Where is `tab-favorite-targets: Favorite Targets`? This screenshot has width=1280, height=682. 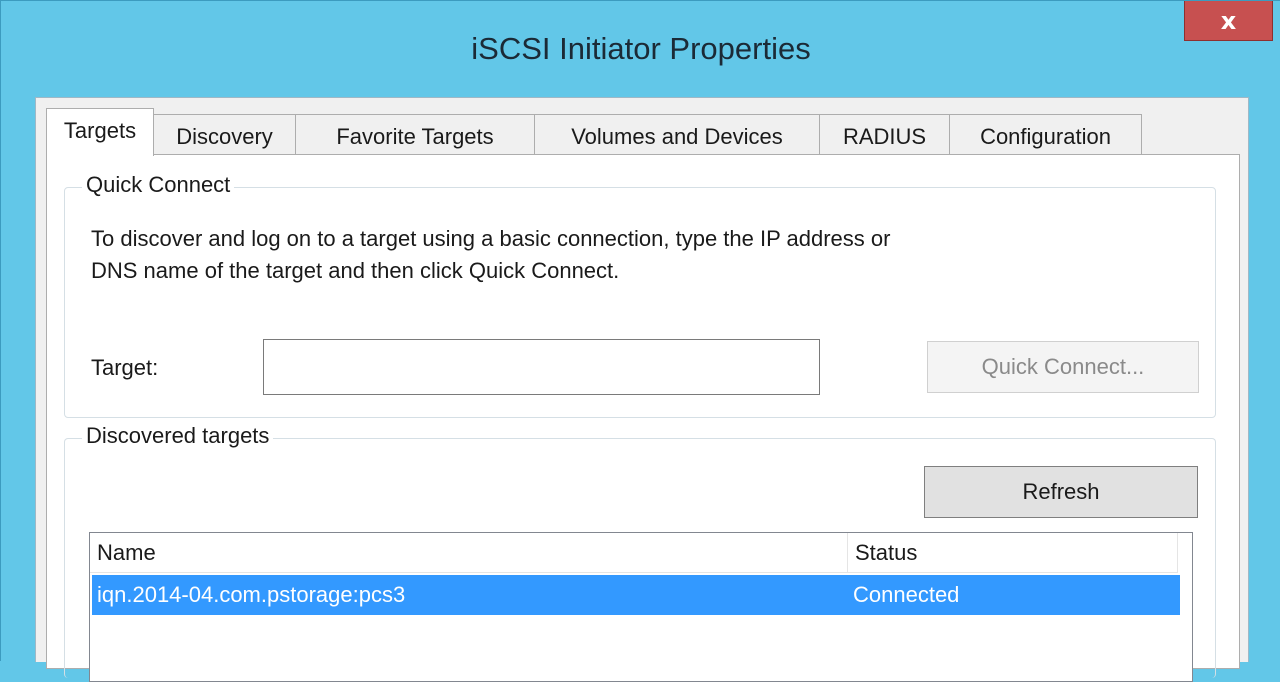
tab-favorite-targets: Favorite Targets is located at coordinates (415, 134).